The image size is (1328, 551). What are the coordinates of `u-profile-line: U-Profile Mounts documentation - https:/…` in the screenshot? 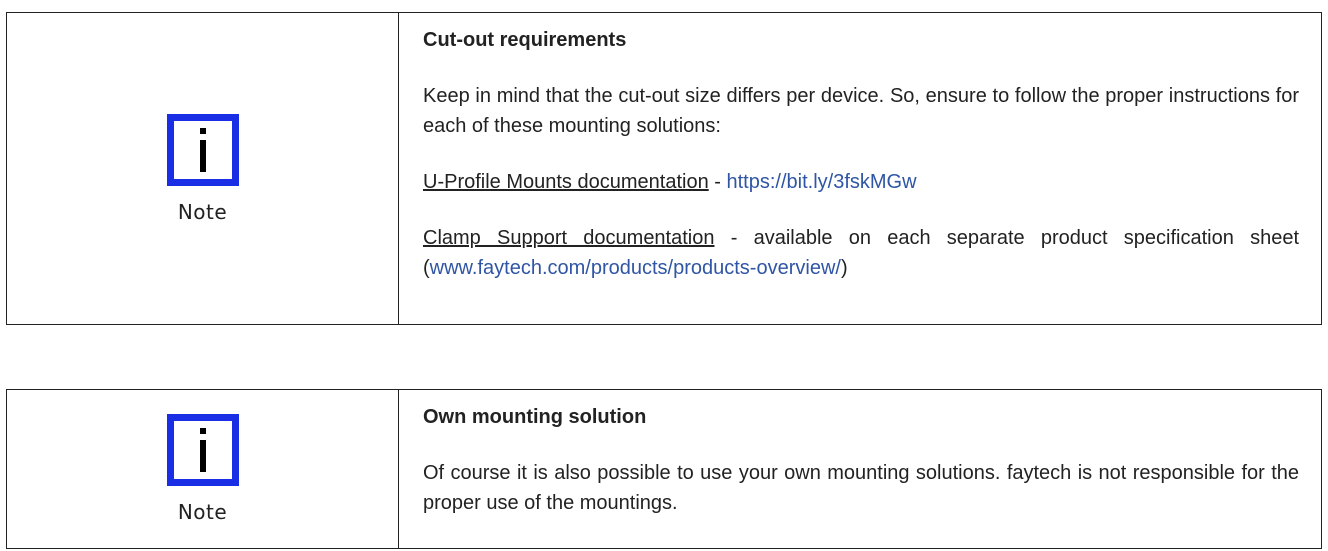 It's located at (861, 182).